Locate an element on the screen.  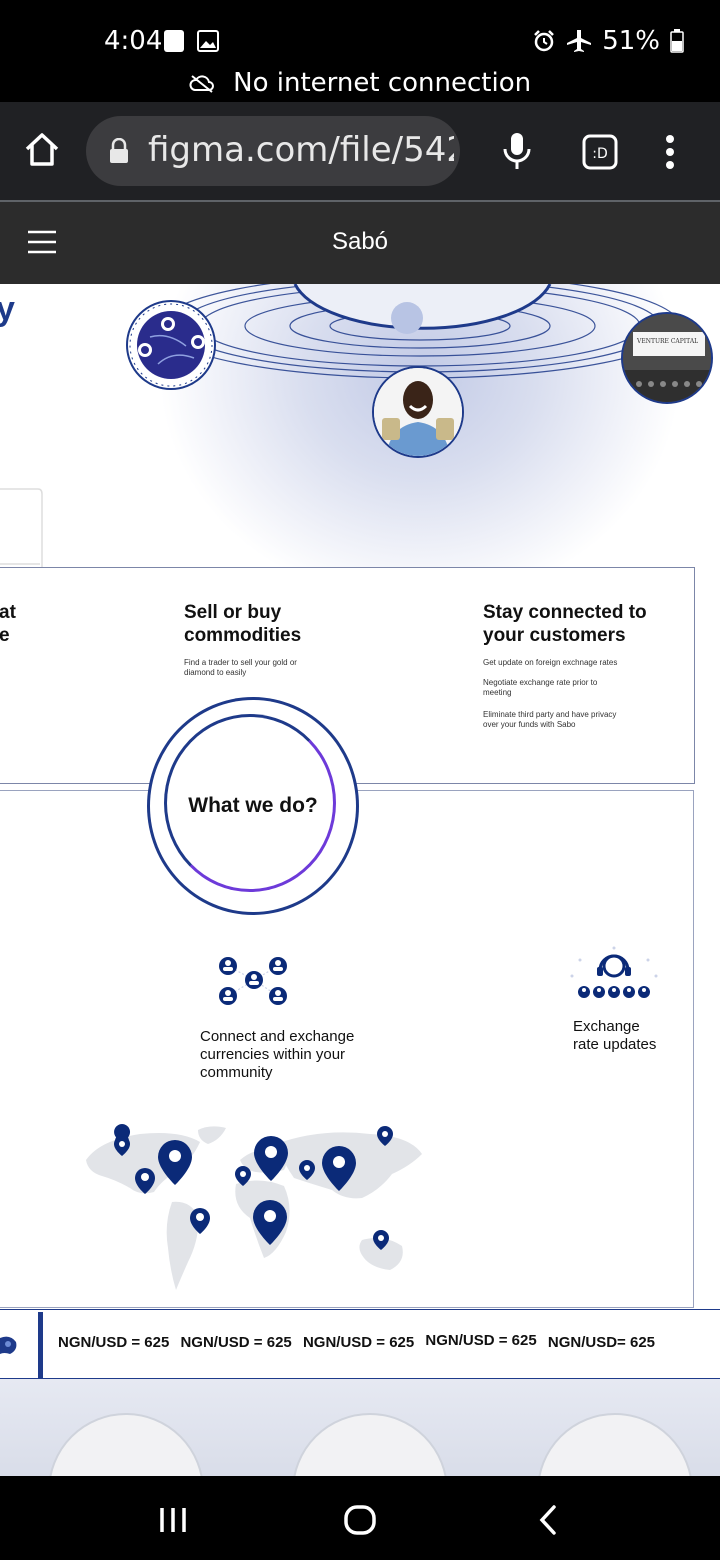
world-map-pins is located at coordinates (254, 1207).